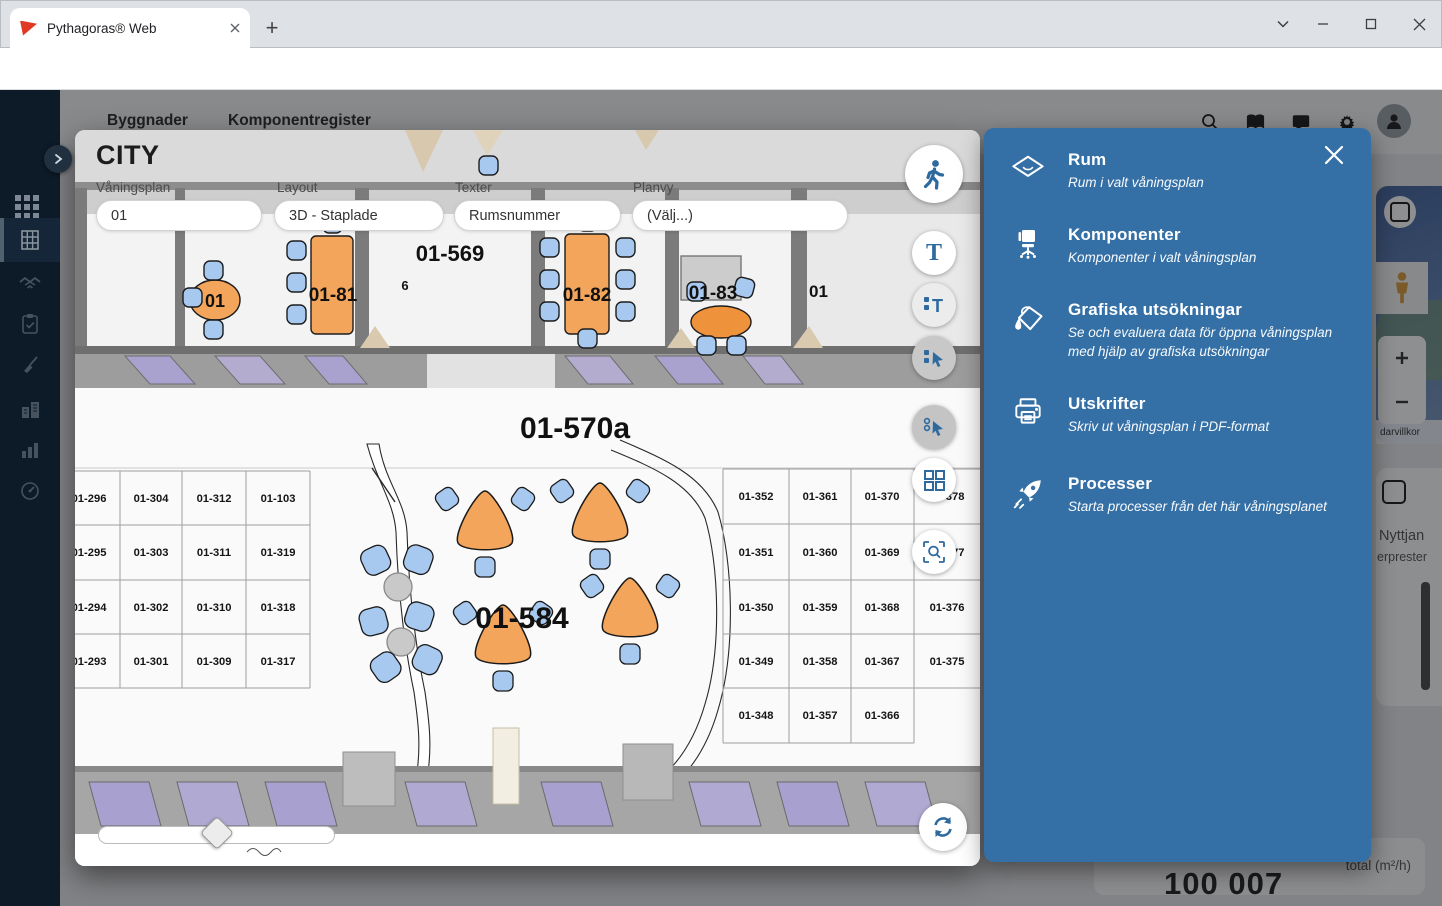  I want to click on panel-item-subtitle: Rum i valt våningsplan, so click(1136, 182).